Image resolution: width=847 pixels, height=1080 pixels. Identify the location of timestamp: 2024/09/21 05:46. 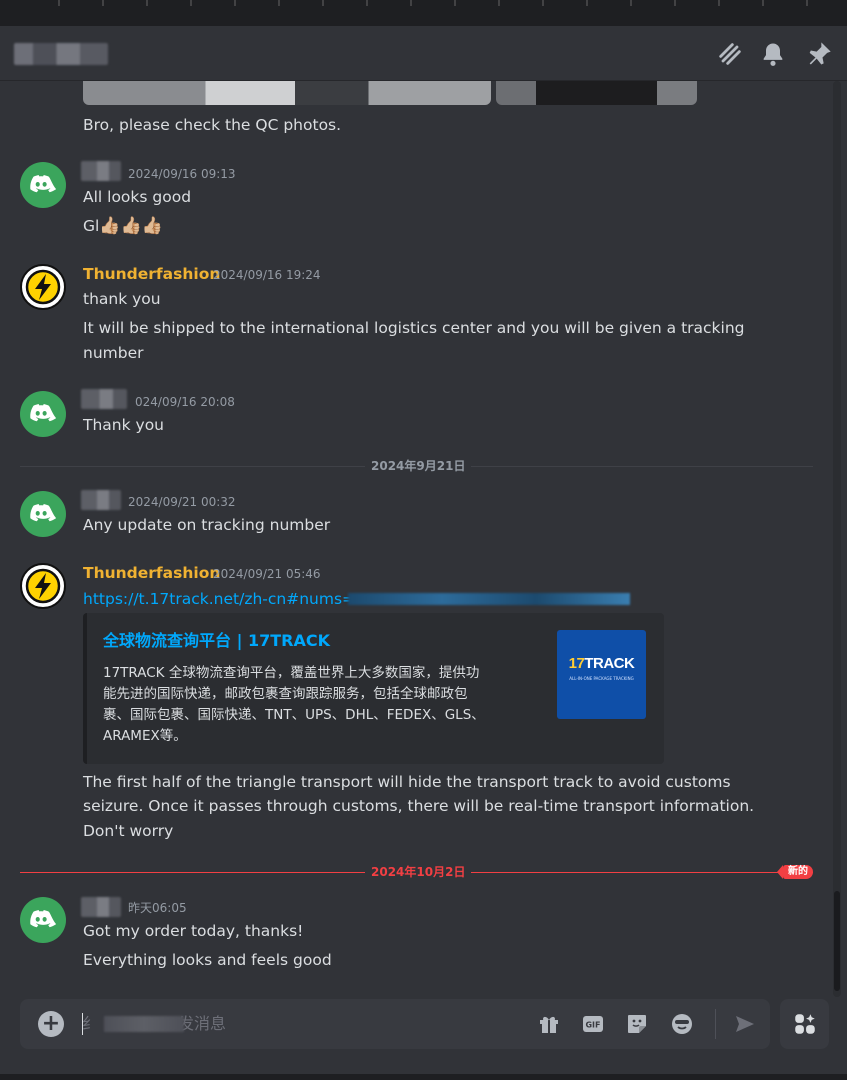
(267, 574).